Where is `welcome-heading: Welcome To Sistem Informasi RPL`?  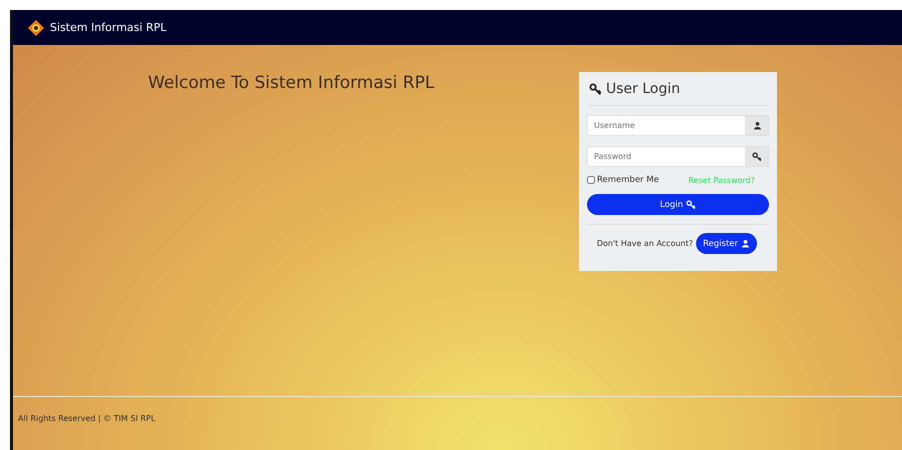 welcome-heading: Welcome To Sistem Informasi RPL is located at coordinates (291, 83).